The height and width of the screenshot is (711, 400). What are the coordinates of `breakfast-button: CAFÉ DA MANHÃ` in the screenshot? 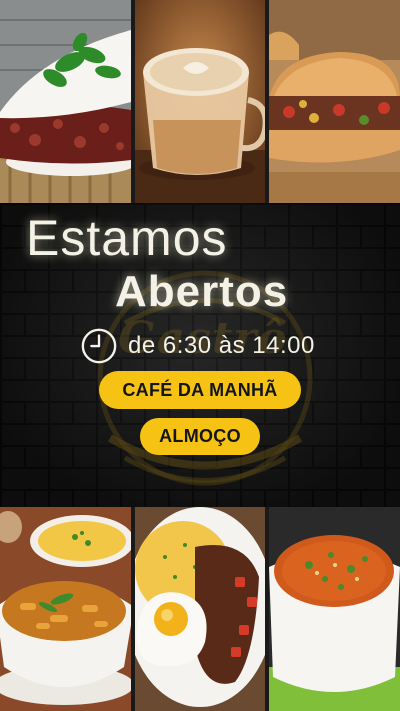 It's located at (200, 390).